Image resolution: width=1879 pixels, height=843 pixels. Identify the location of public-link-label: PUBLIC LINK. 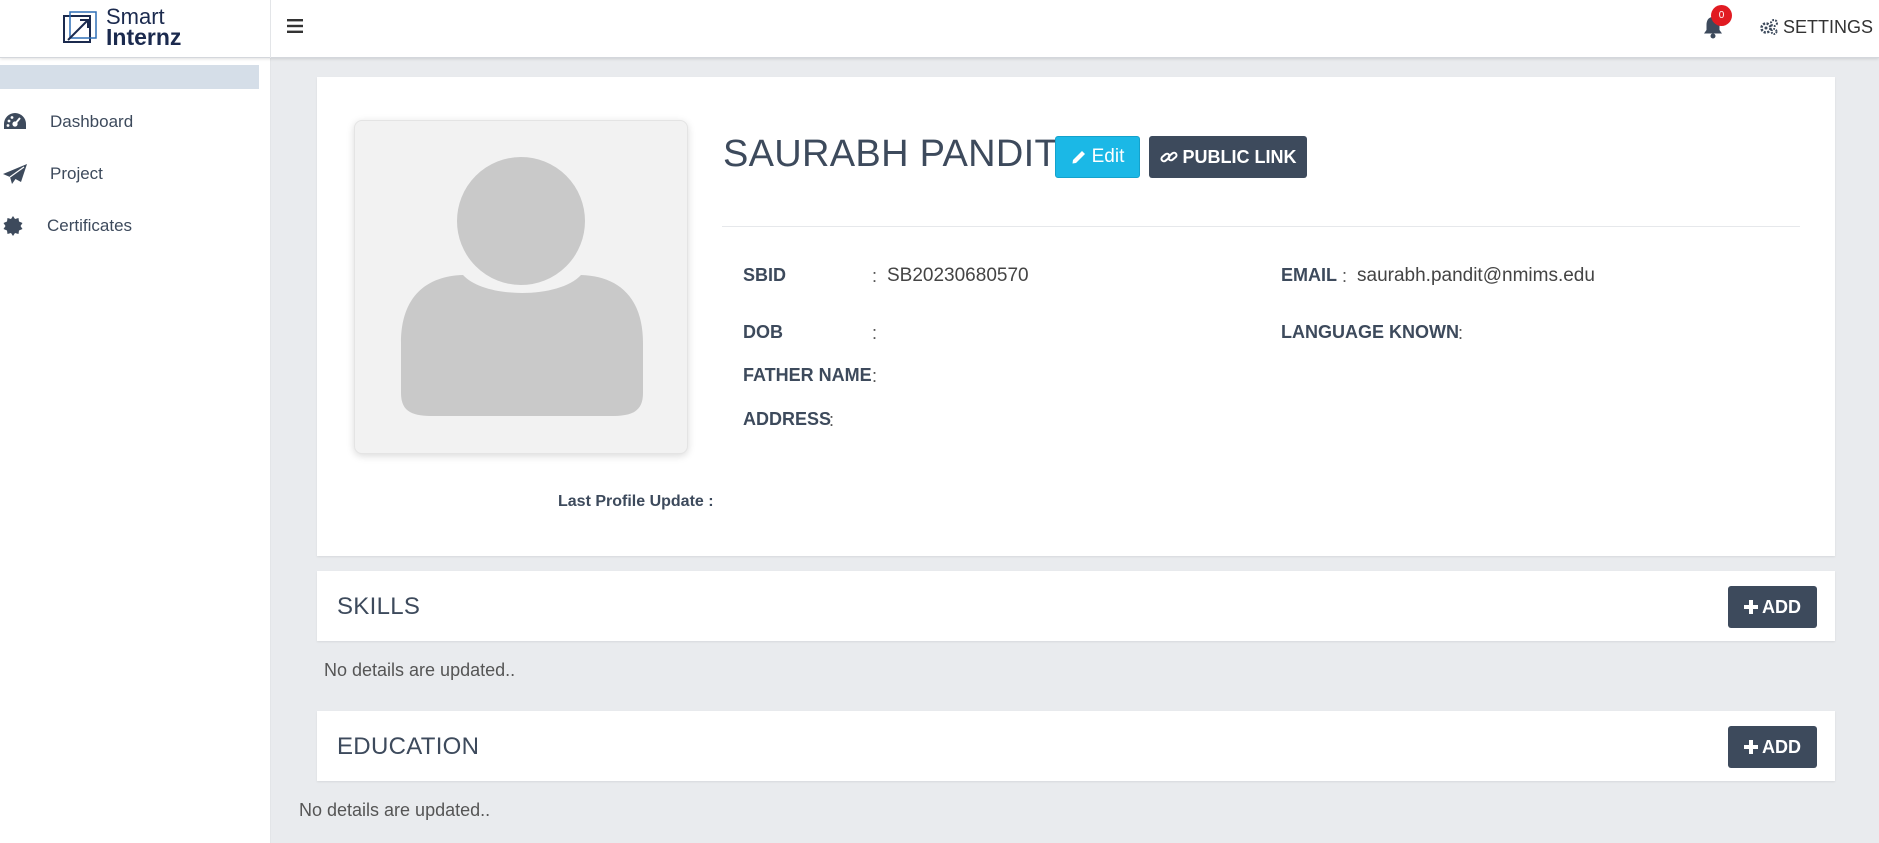
(1239, 156).